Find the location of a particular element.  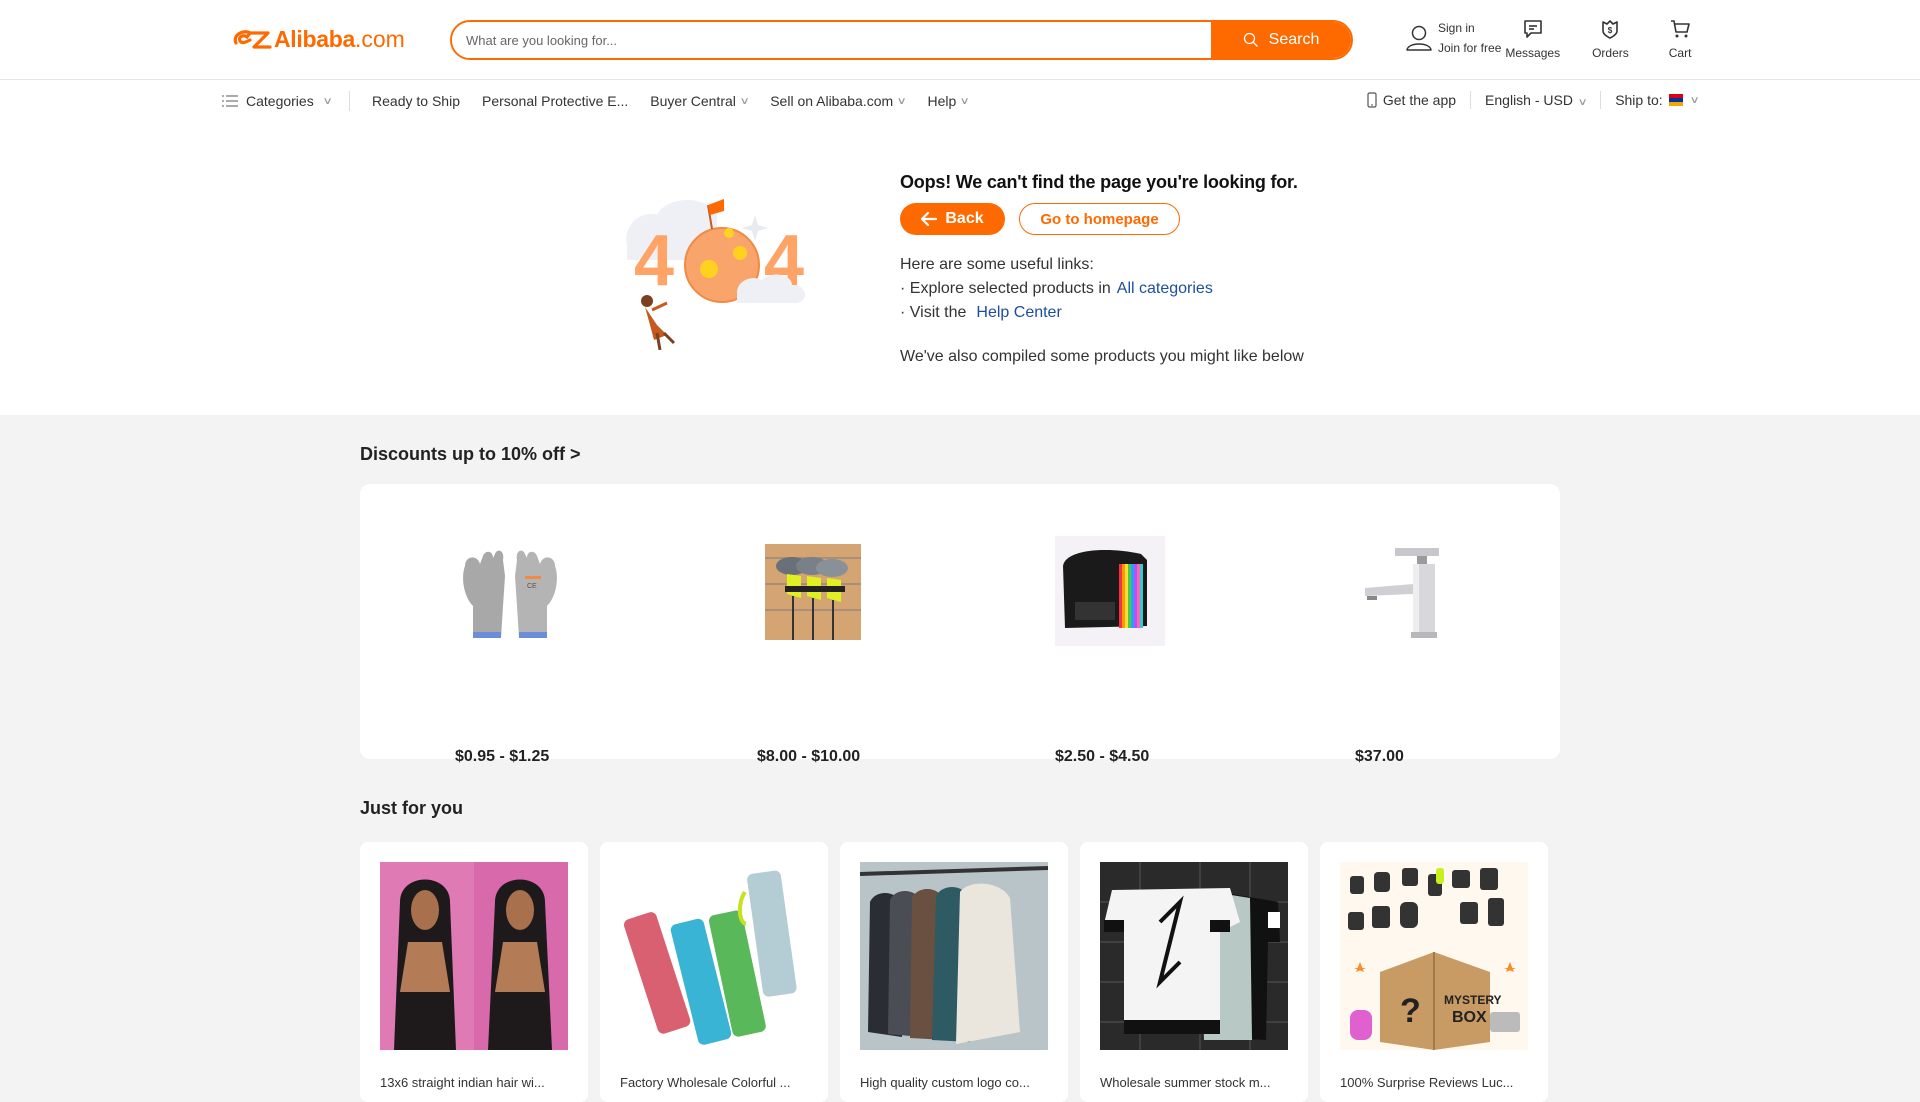

nav-sell-on-alibaba: Sell on Alibaba.com ∨ is located at coordinates (838, 101).